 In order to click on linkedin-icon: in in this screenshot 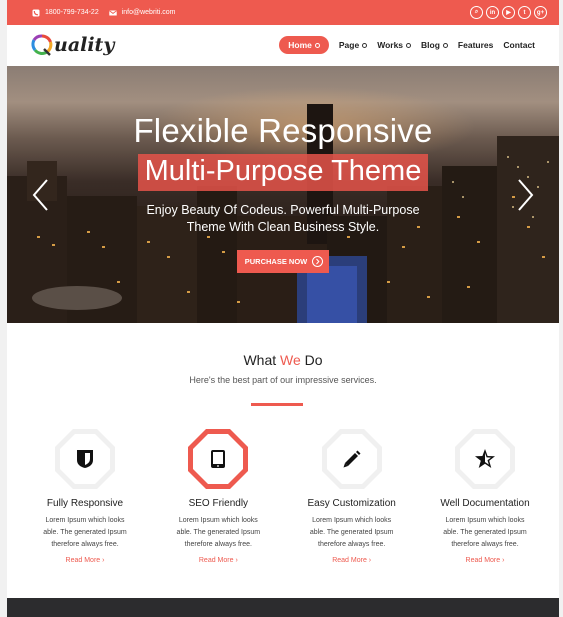, I will do `click(492, 12)`.